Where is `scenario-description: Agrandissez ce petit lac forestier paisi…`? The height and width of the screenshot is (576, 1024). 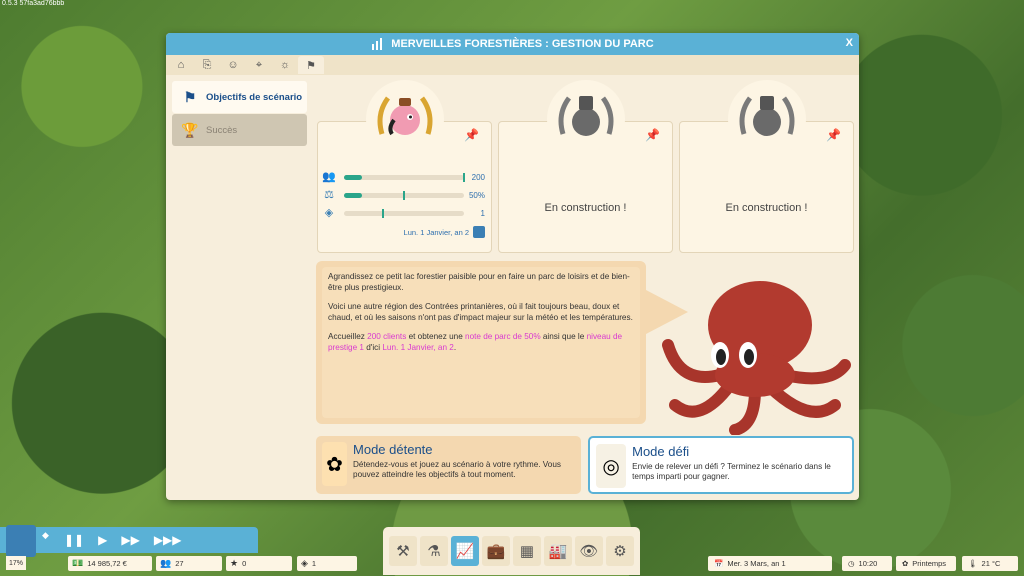 scenario-description: Agrandissez ce petit lac forestier paisi… is located at coordinates (481, 342).